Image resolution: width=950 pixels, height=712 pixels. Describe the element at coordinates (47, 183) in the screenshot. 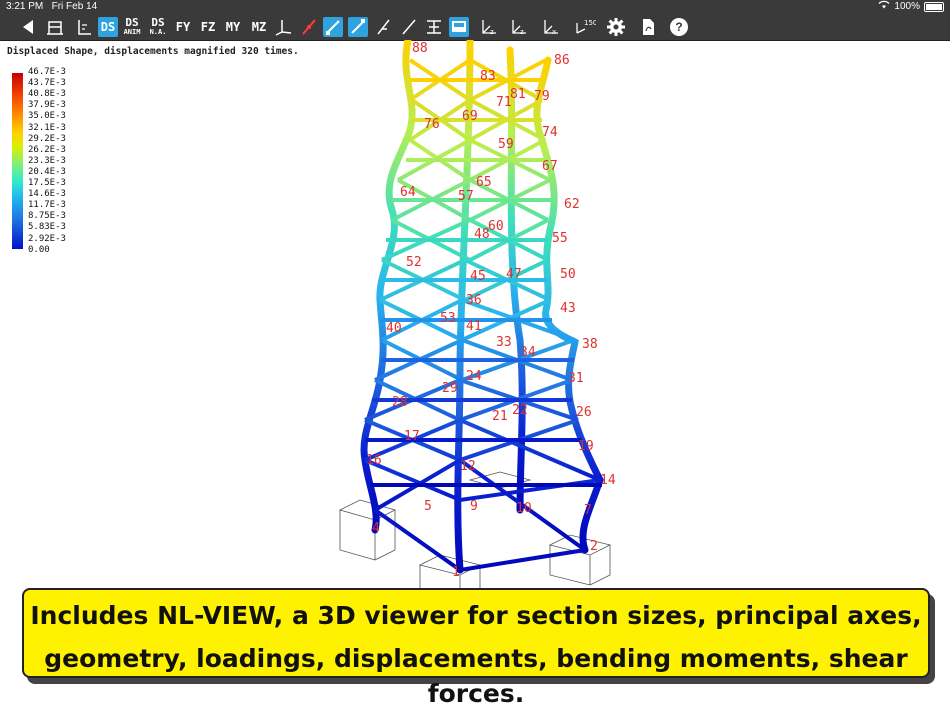

I see `legend-value: 17.5E-3` at that location.